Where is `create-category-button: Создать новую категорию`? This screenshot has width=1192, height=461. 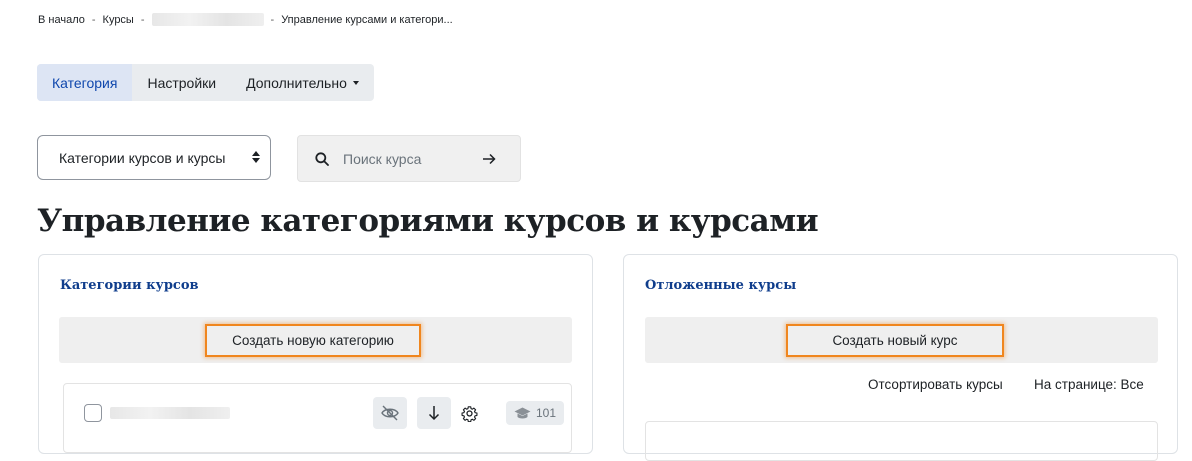 create-category-button: Создать новую категорию is located at coordinates (313, 340).